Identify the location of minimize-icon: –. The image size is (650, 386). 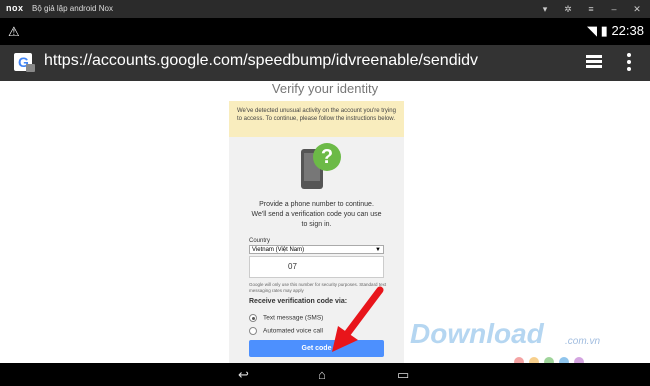
(614, 9).